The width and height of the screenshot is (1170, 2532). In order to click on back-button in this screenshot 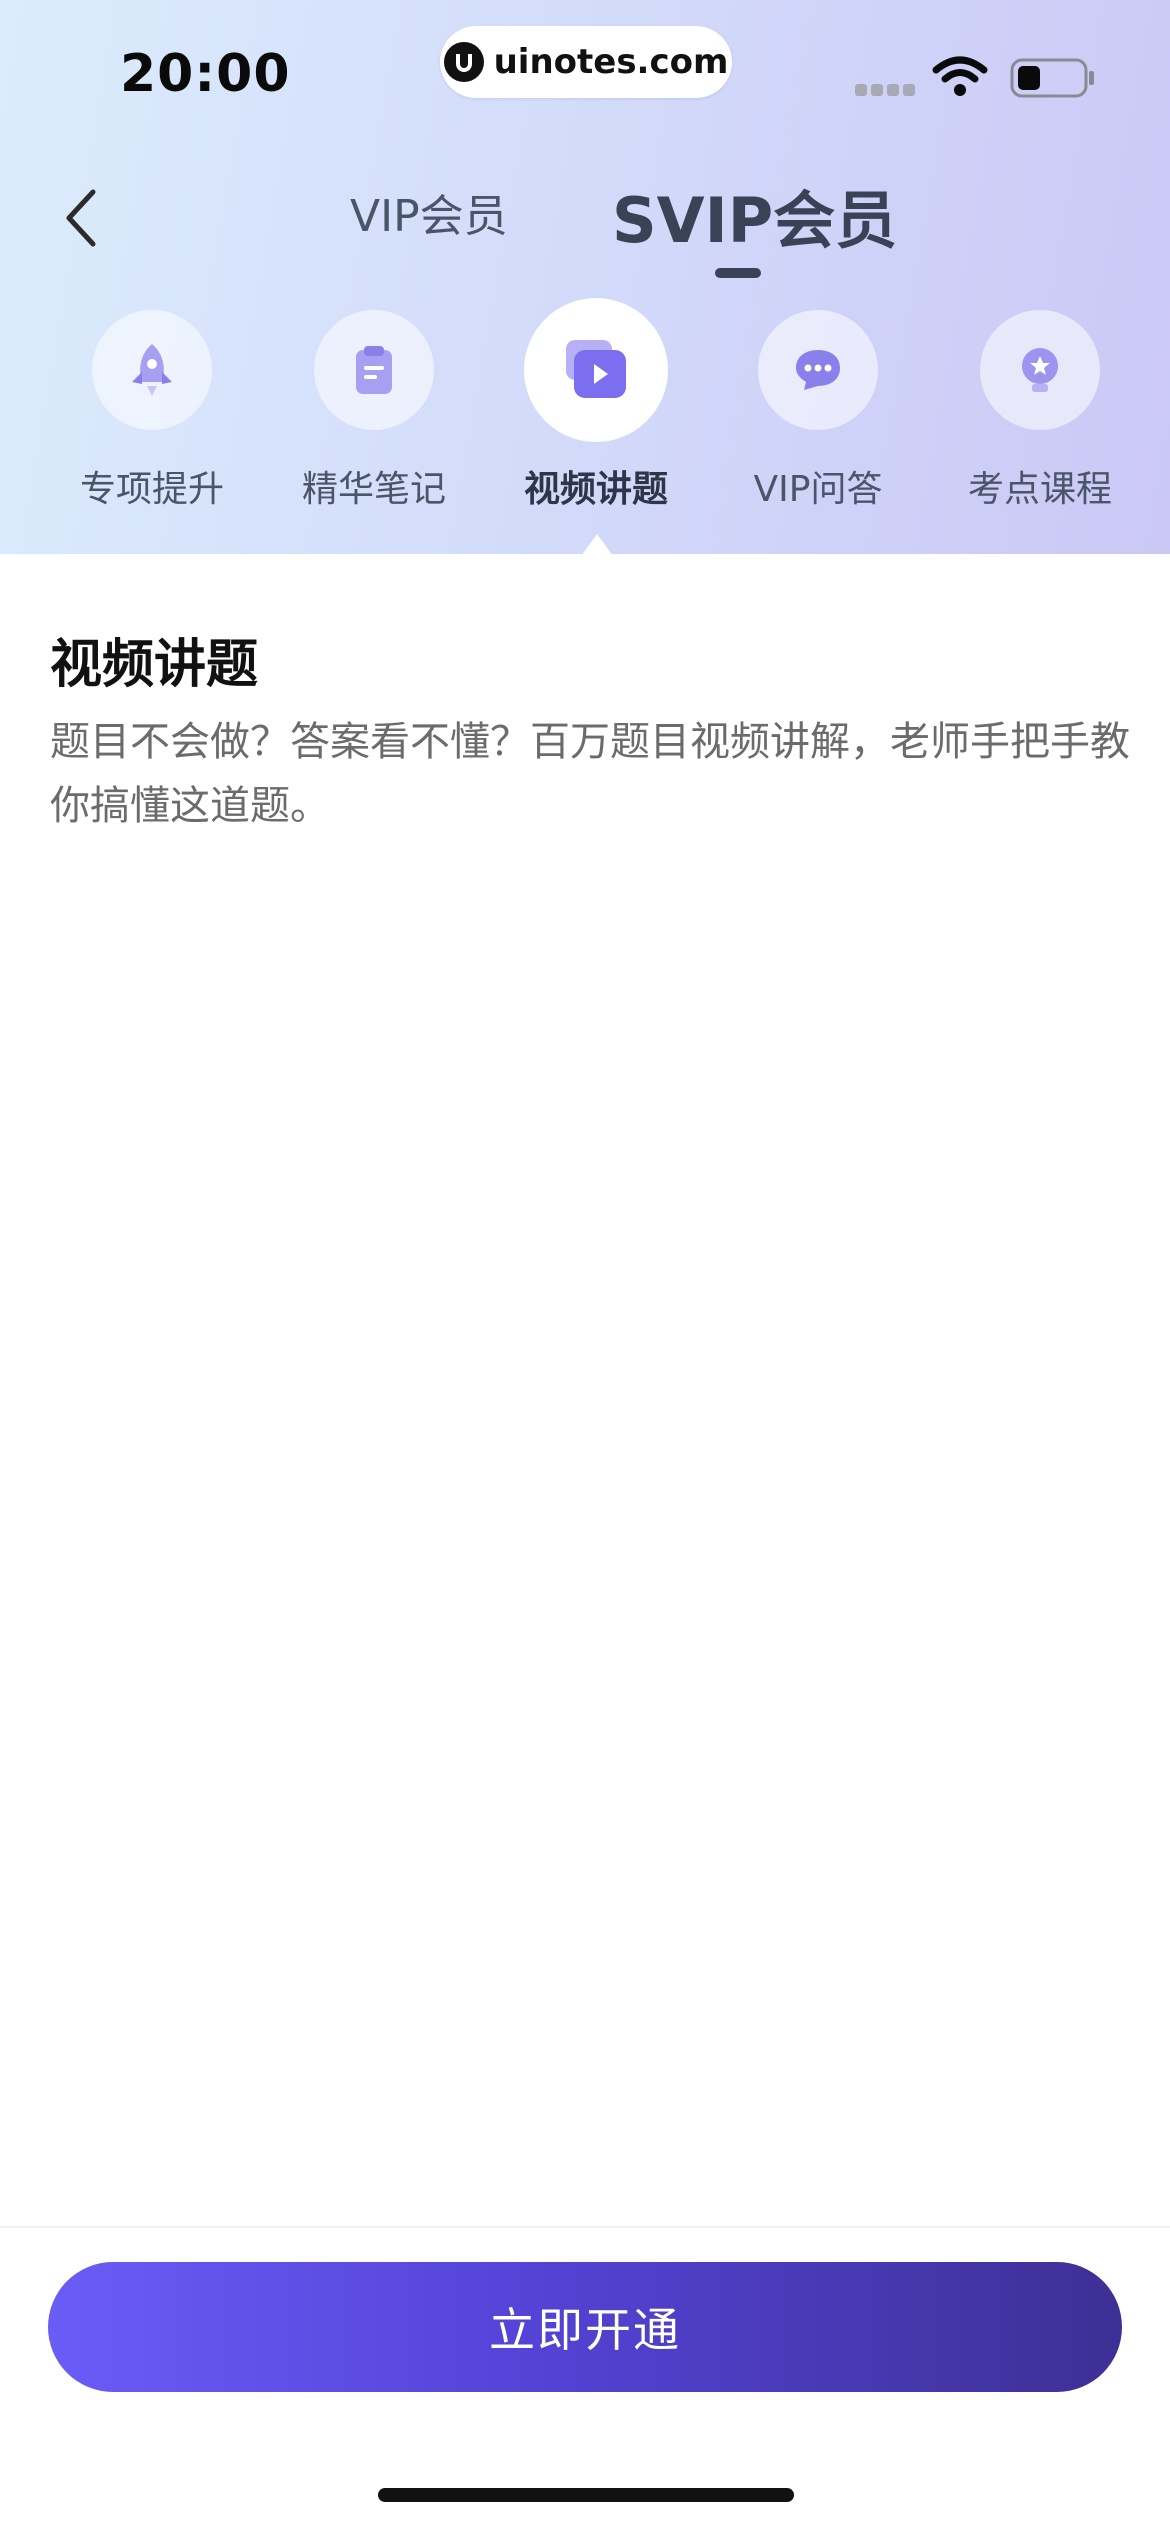, I will do `click(80, 218)`.